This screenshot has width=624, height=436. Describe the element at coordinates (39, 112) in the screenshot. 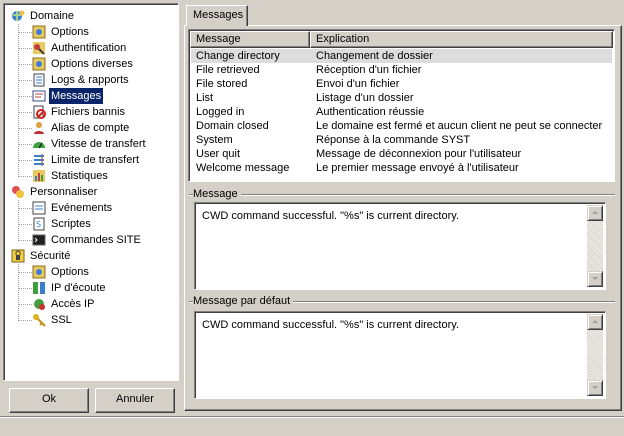

I see `banned-file-icon` at that location.